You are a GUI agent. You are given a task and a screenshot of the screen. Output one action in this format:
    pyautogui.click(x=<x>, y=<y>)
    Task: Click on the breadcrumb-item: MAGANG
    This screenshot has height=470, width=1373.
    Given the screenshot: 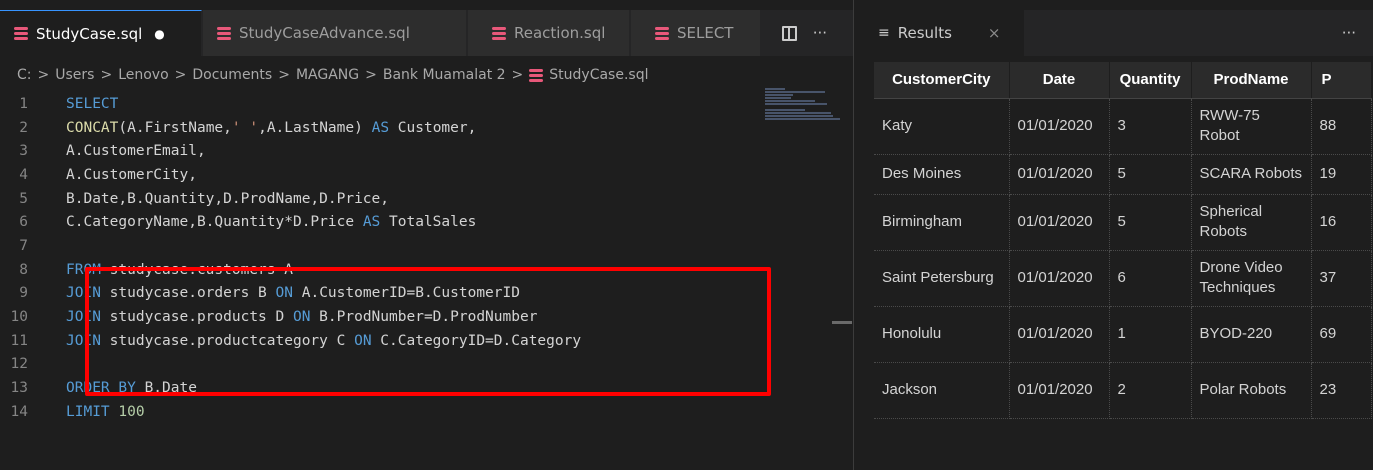 What is the action you would take?
    pyautogui.click(x=327, y=75)
    